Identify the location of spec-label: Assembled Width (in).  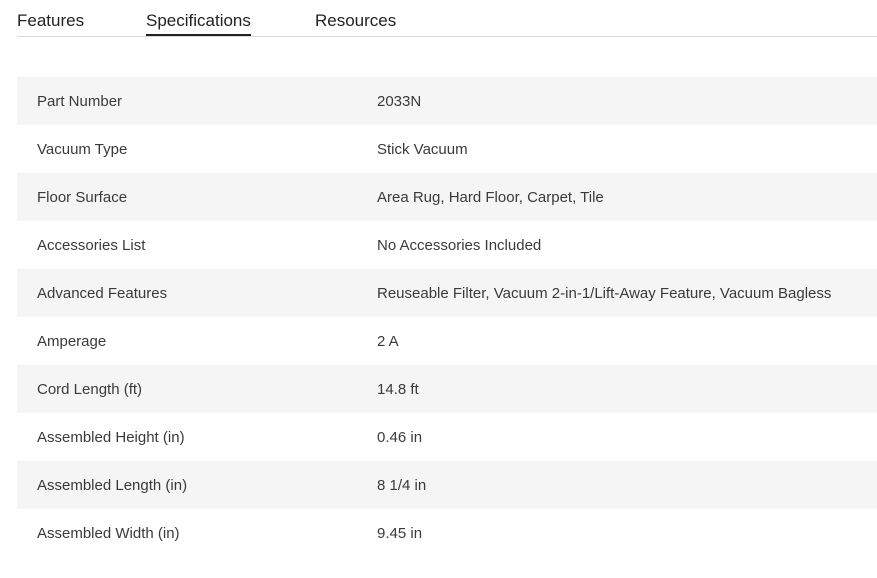
(108, 533).